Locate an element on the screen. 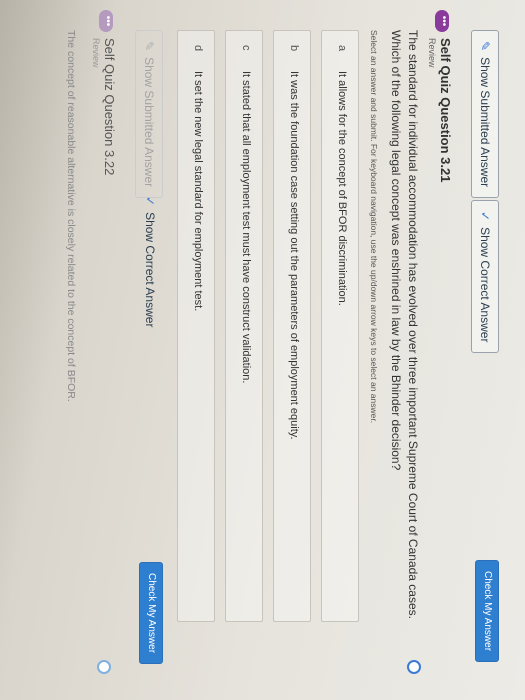 The height and width of the screenshot is (700, 525). show-submitted-answer-button-bottom: ✎Show Submitted Answer is located at coordinates (149, 114).